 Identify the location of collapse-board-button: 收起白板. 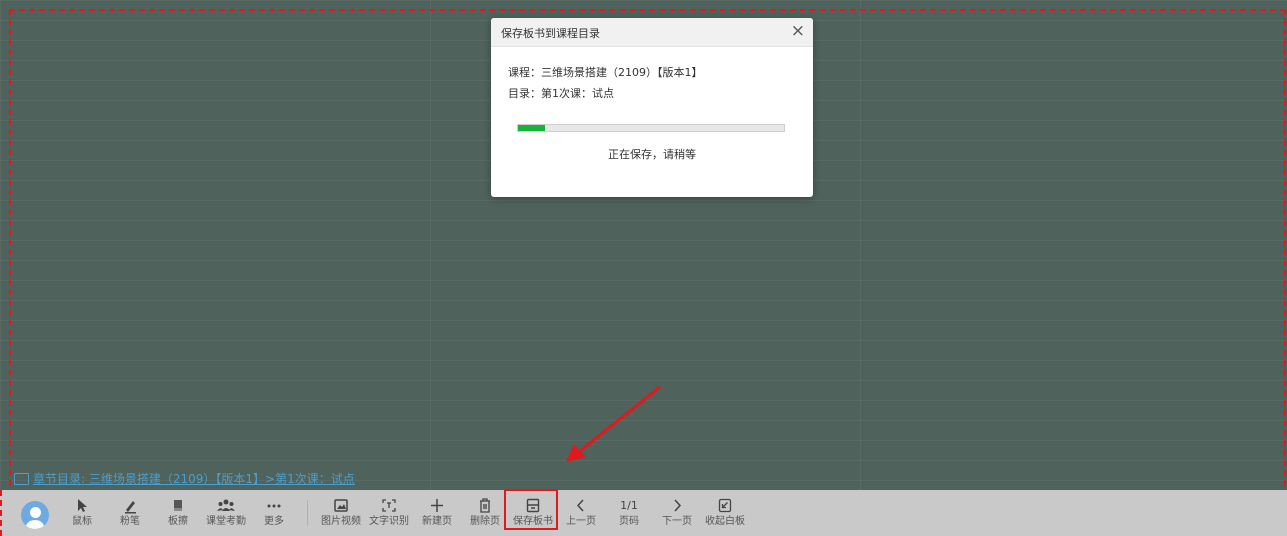
(725, 514).